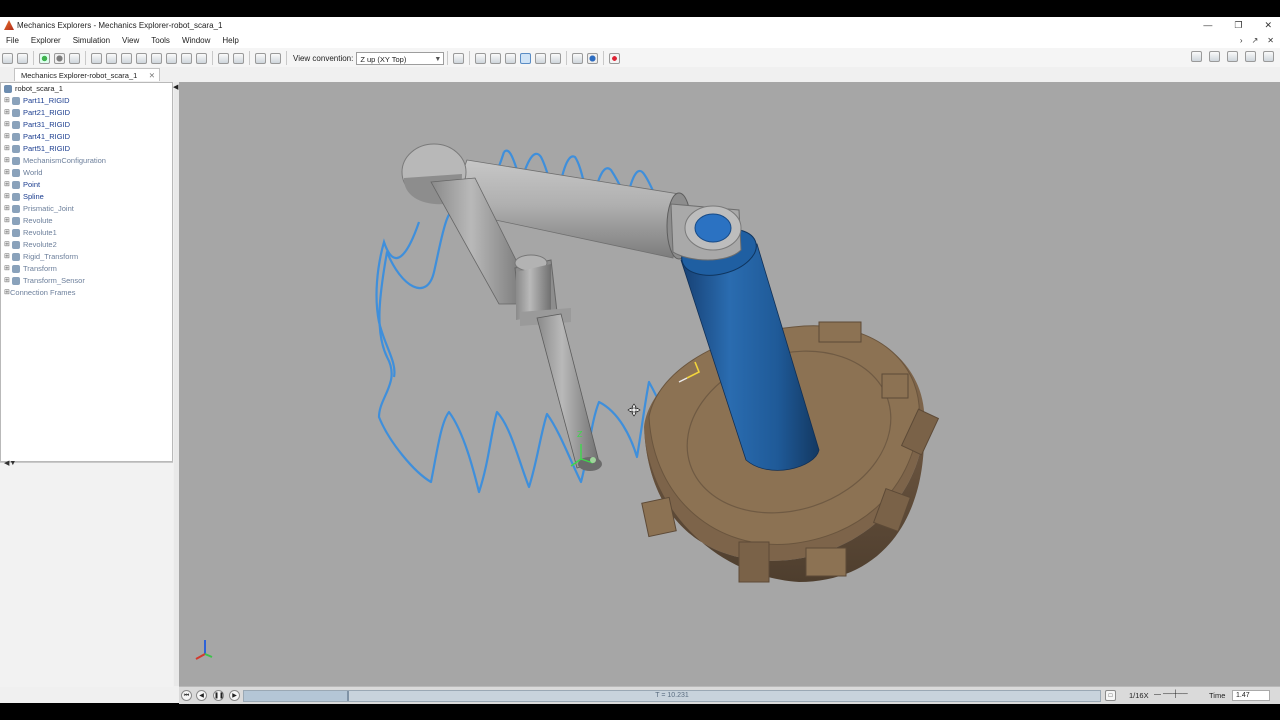 The width and height of the screenshot is (1280, 720). I want to click on restore-icon: ❐, so click(1238, 25).